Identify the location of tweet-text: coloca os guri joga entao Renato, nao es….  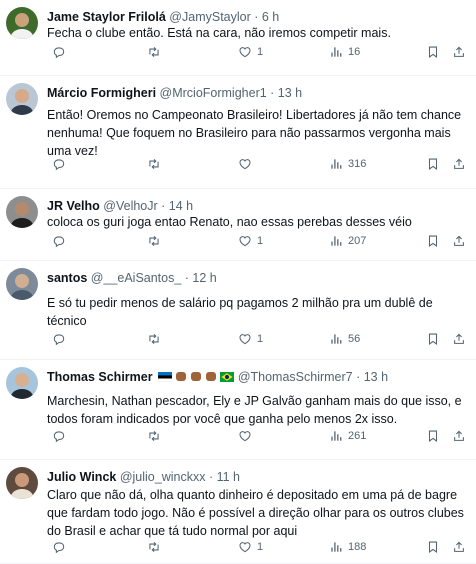
(256, 222).